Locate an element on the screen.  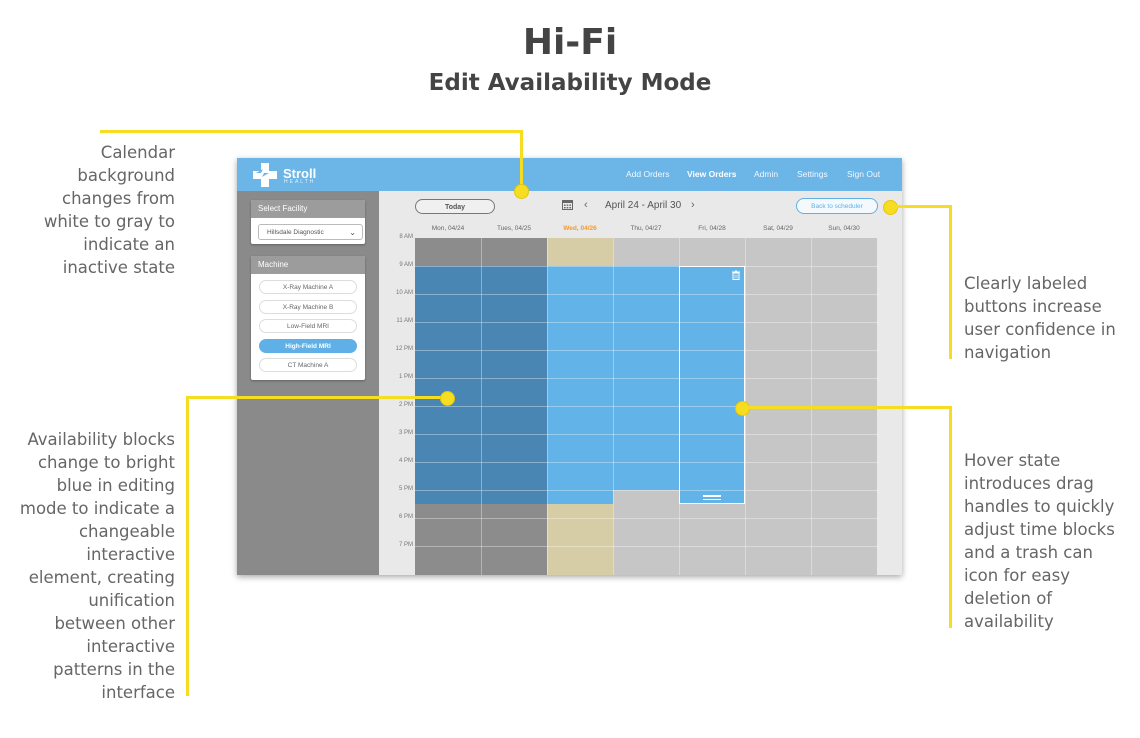
day-header: Fri, 04/28 is located at coordinates (712, 228).